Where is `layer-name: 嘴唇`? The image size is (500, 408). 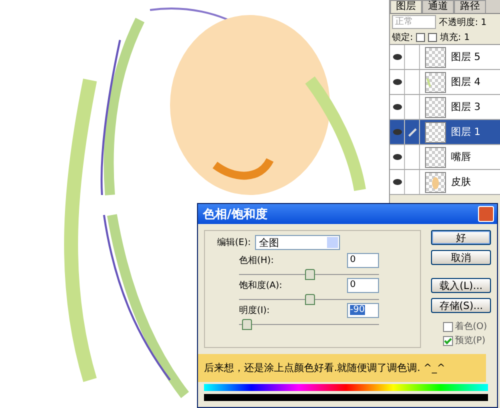
layer-name: 嘴唇 is located at coordinates (461, 157).